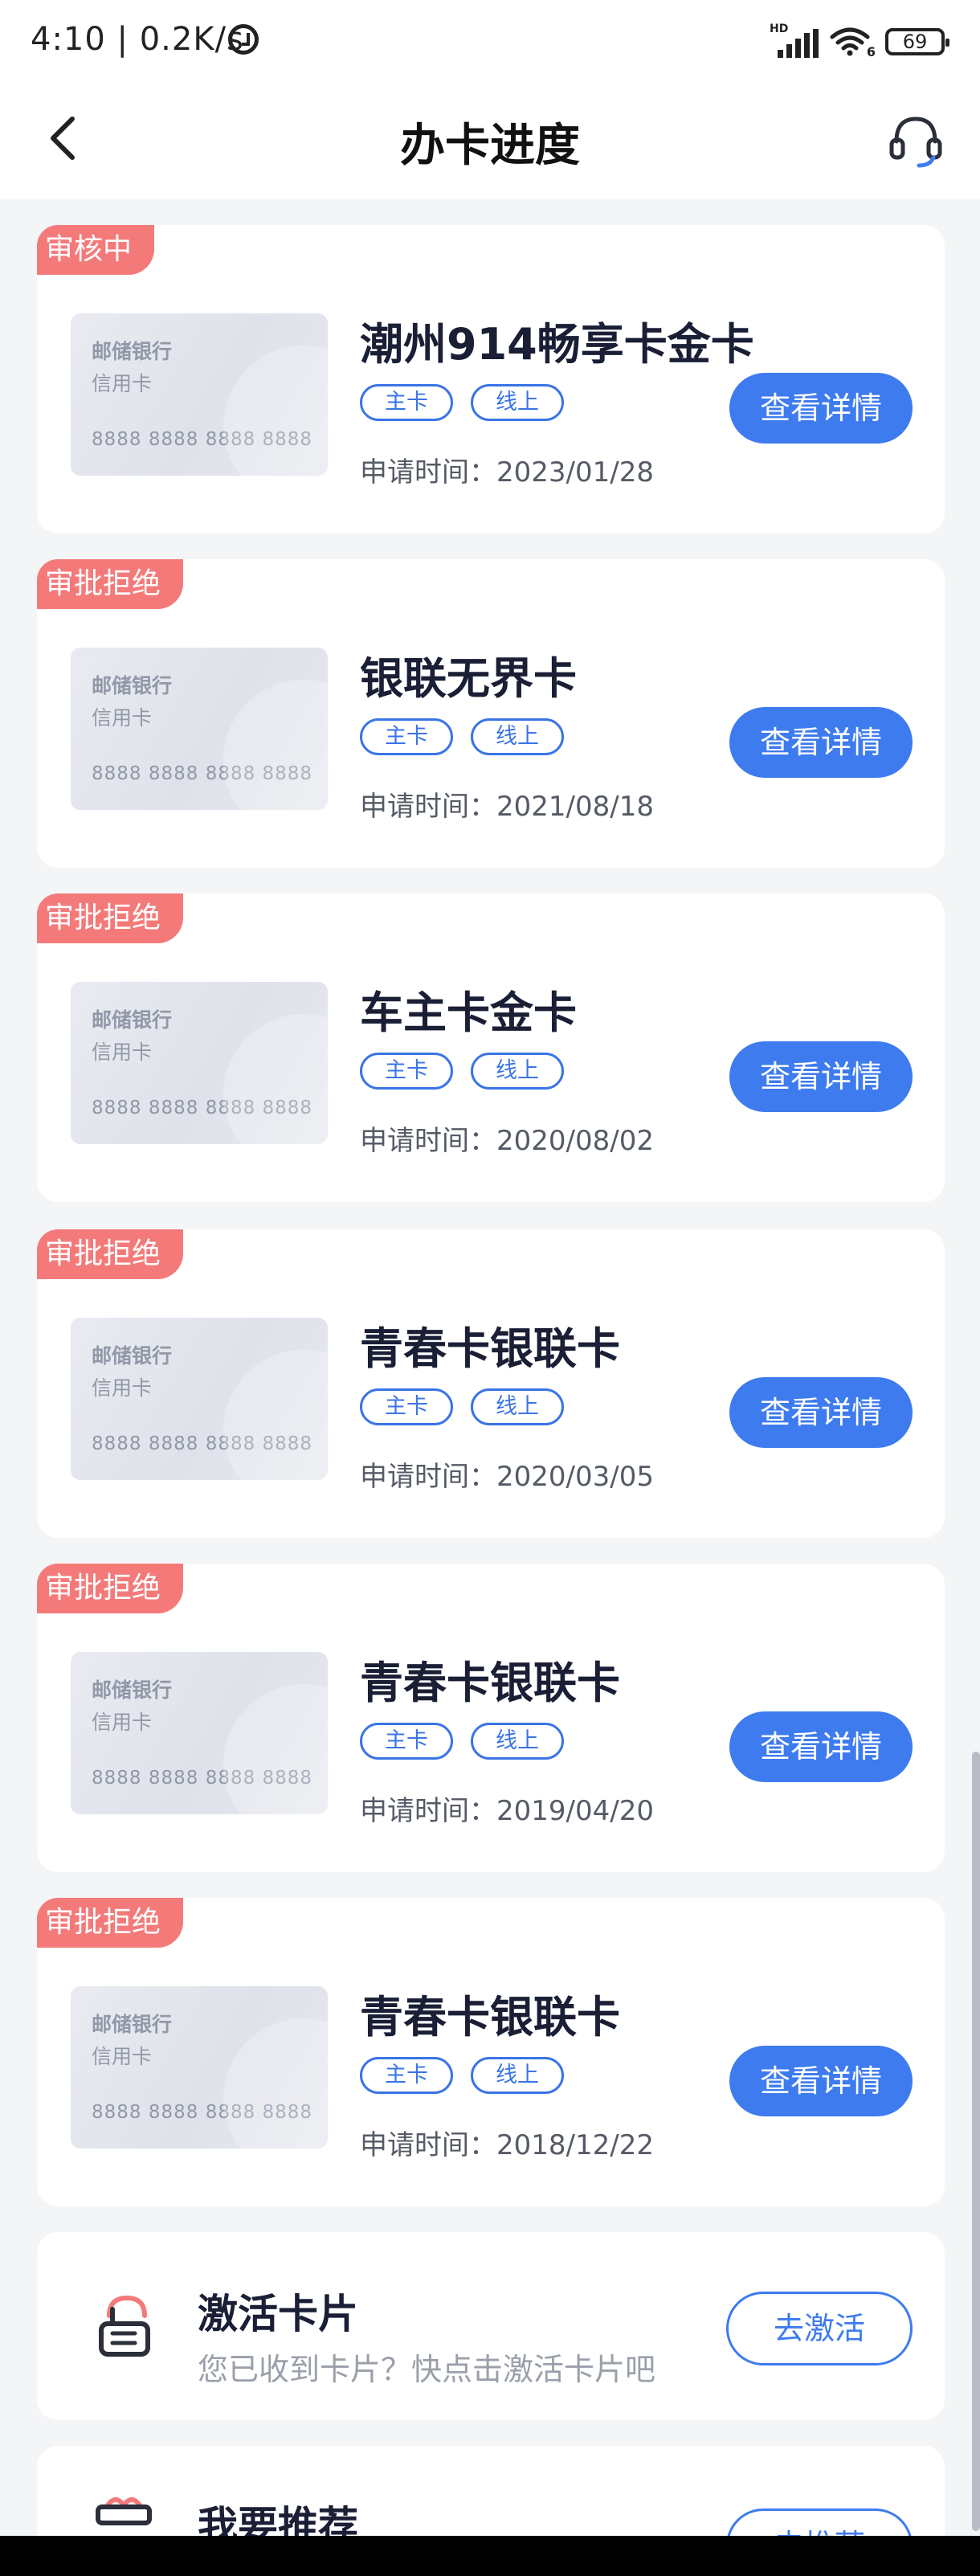 This screenshot has width=980, height=2576. I want to click on battery-icon: 69, so click(917, 41).